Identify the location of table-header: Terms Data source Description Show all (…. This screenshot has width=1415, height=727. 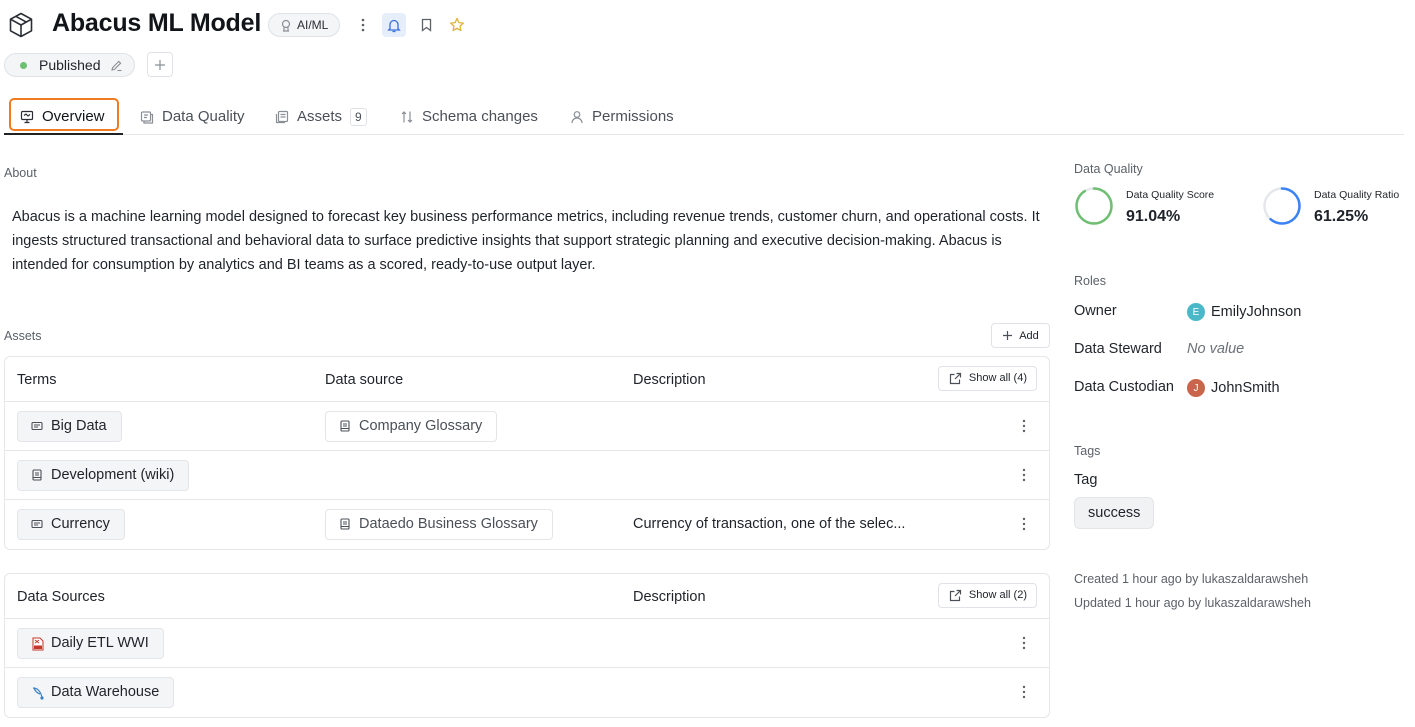
(527, 379).